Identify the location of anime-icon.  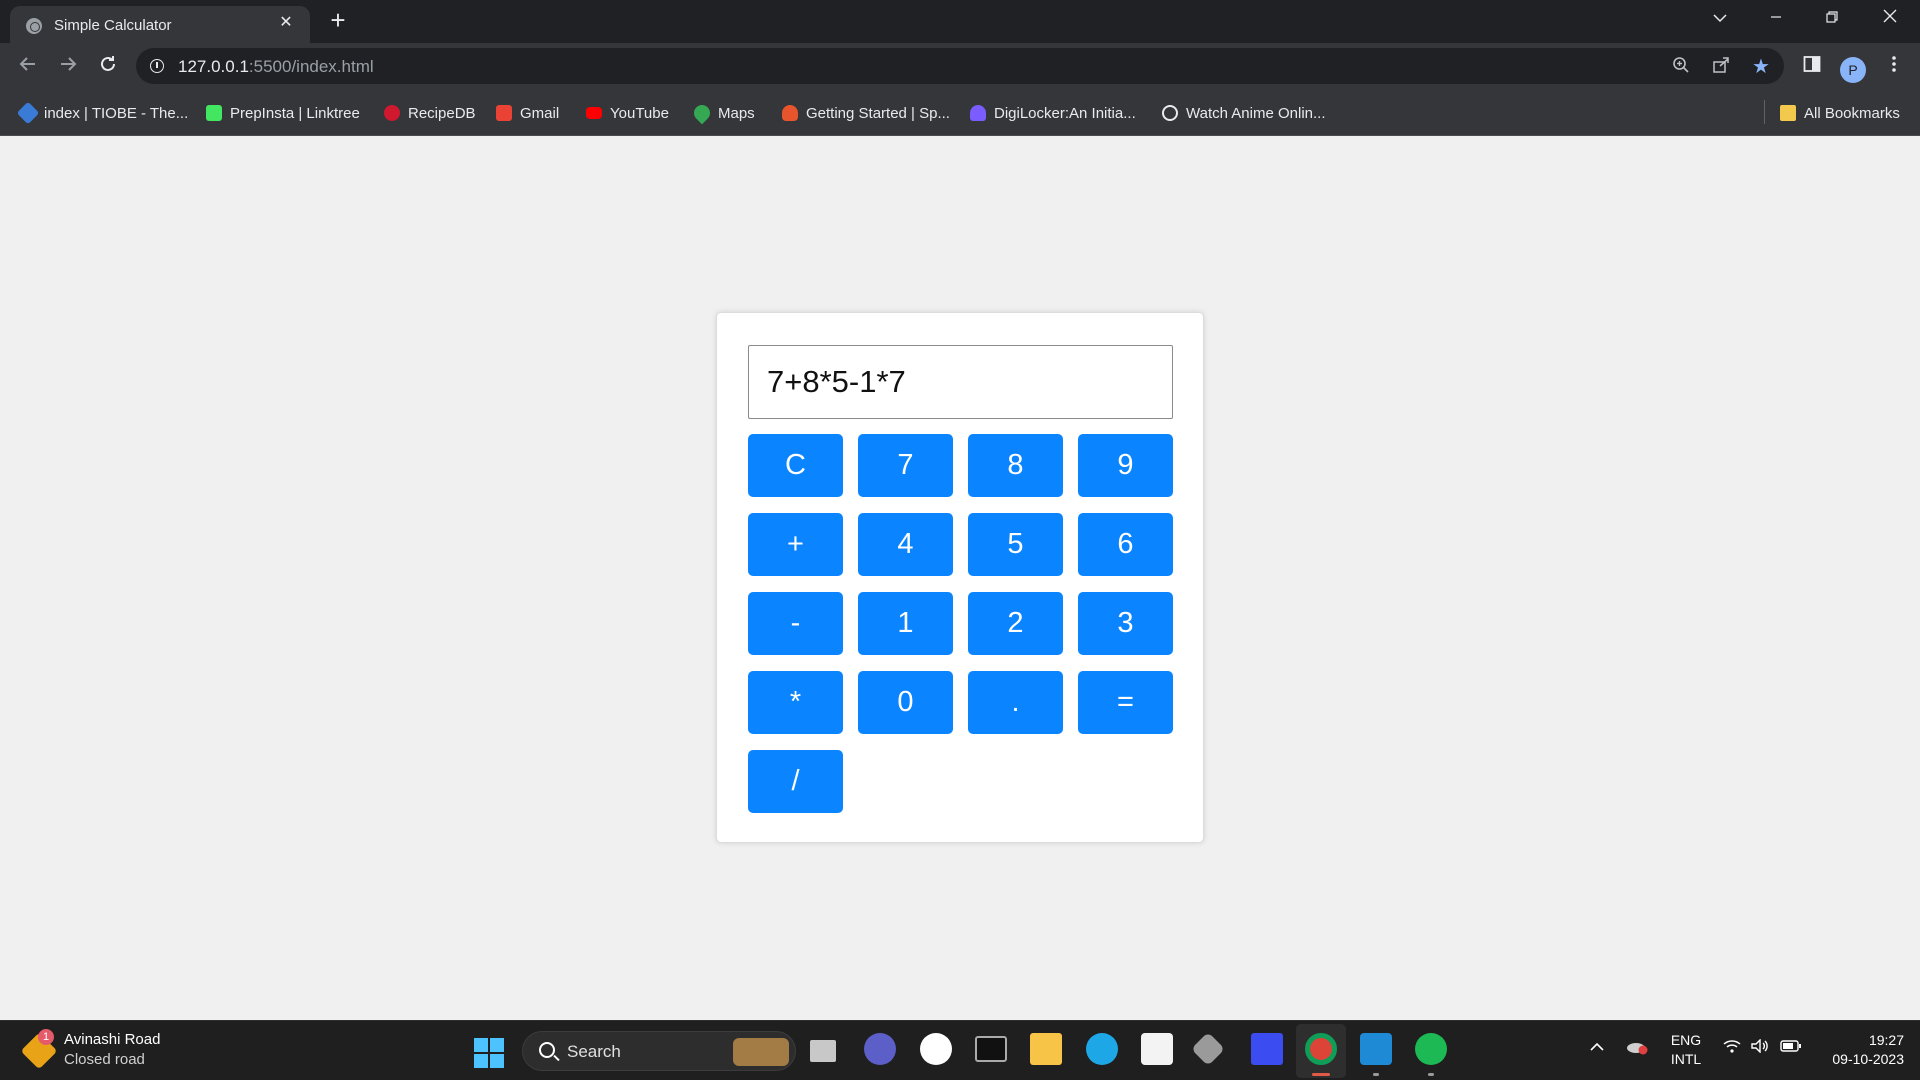
(1170, 113).